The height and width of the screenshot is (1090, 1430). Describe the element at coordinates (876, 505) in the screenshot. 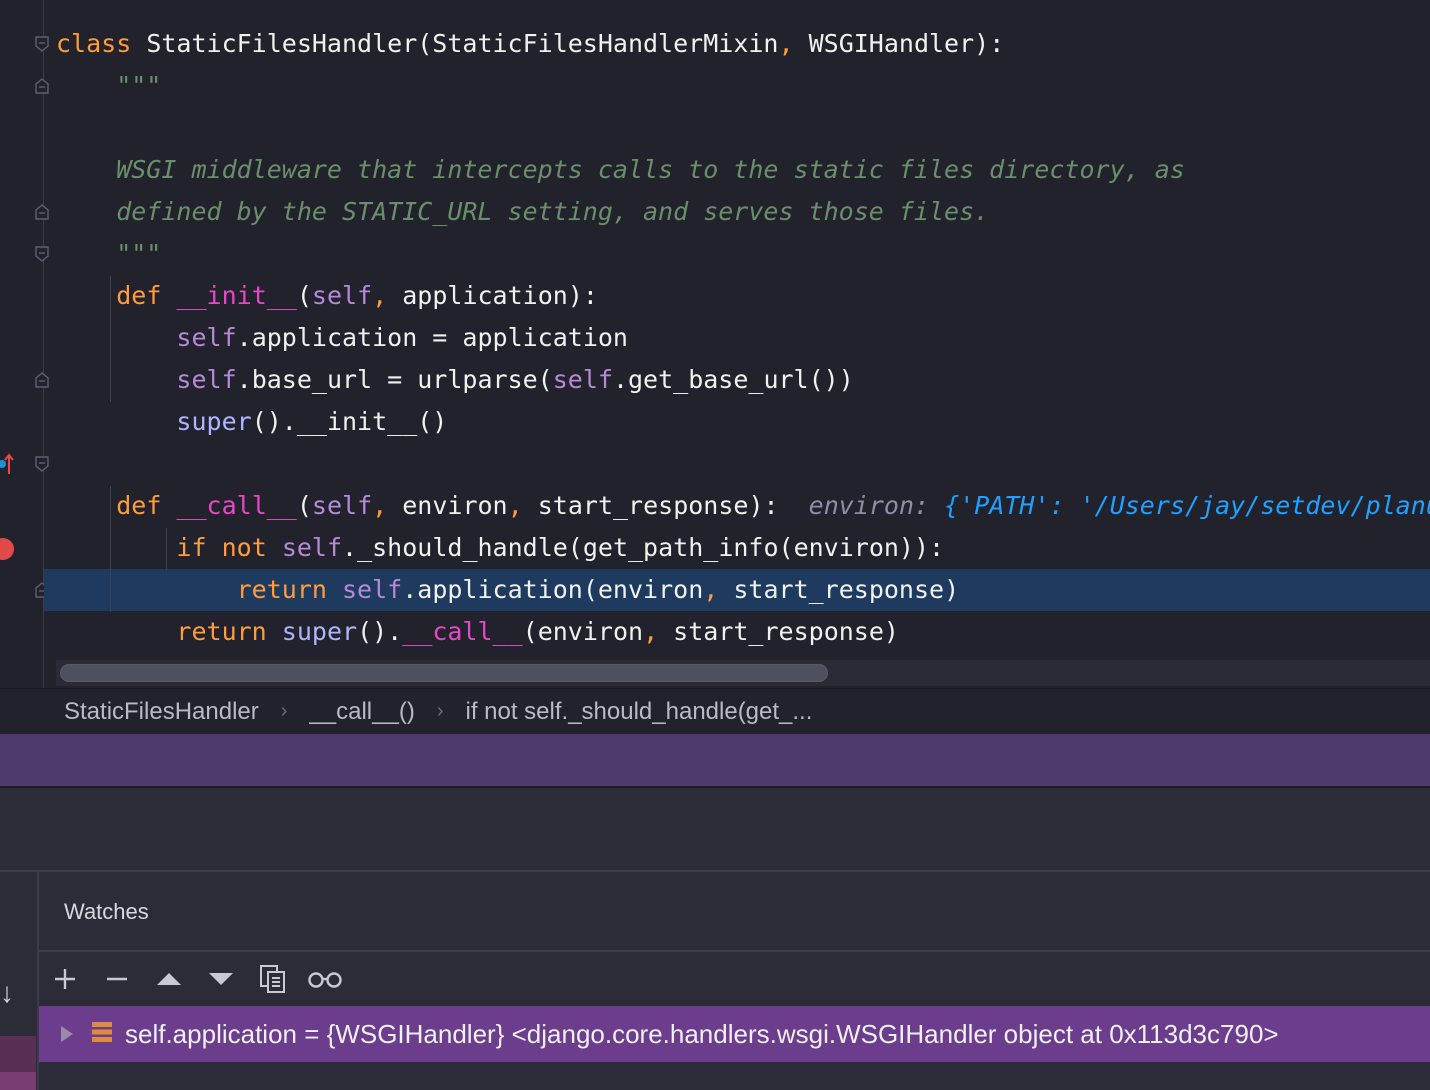

I see `code-token: environ:` at that location.